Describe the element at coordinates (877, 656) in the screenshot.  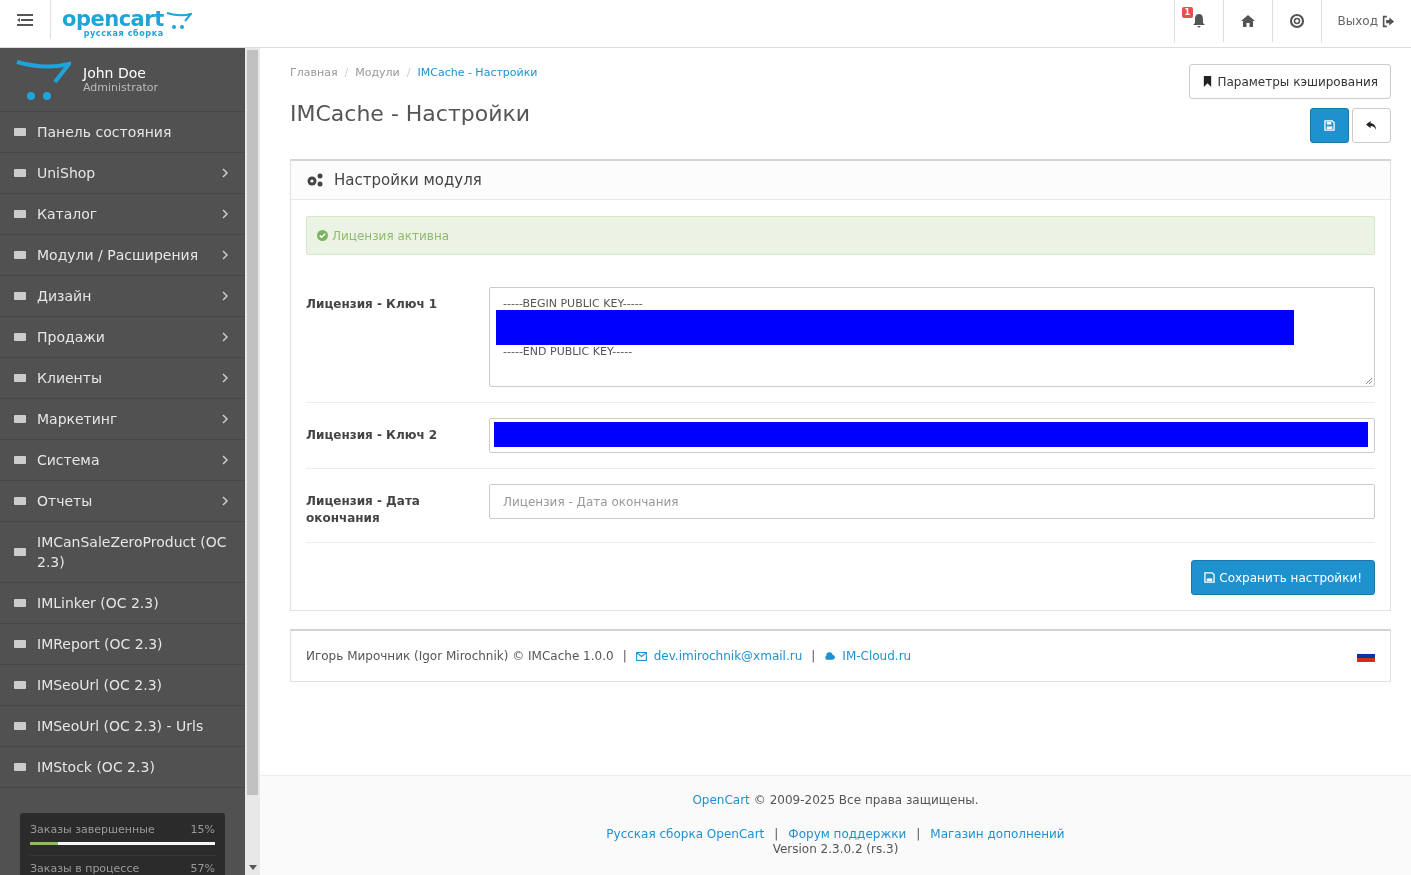
I see `site-link: IM-Cloud.ru` at that location.